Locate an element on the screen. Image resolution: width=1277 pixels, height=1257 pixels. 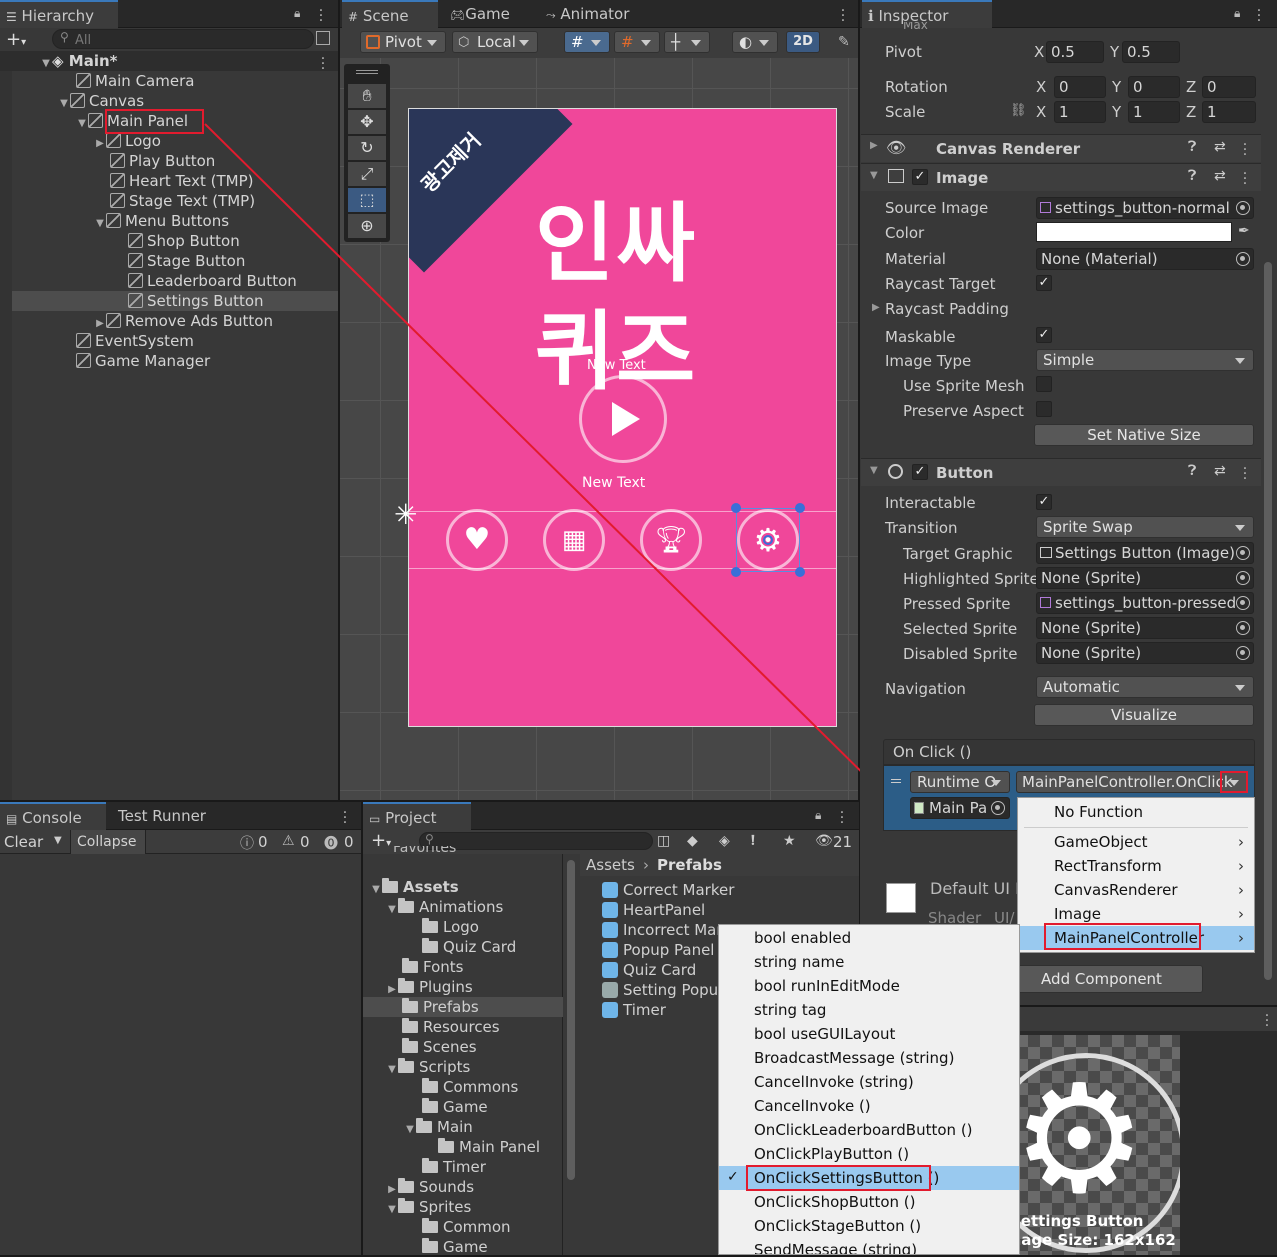
drag-handle is located at coordinates (896, 781).